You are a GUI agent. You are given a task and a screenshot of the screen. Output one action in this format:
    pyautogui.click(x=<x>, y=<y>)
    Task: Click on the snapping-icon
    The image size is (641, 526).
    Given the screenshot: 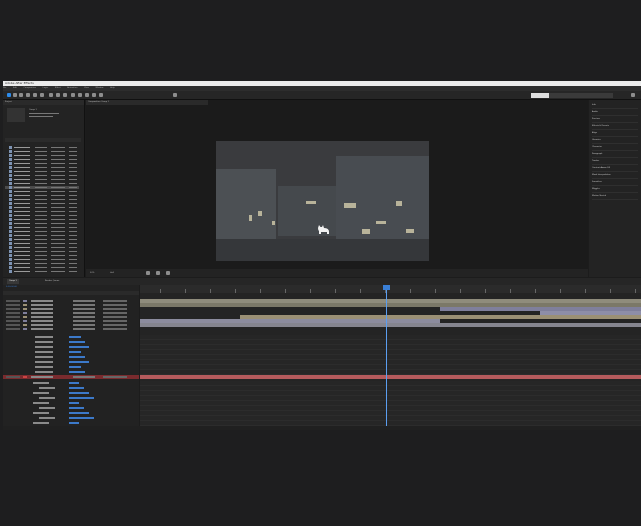 What is the action you would take?
    pyautogui.click(x=175, y=95)
    